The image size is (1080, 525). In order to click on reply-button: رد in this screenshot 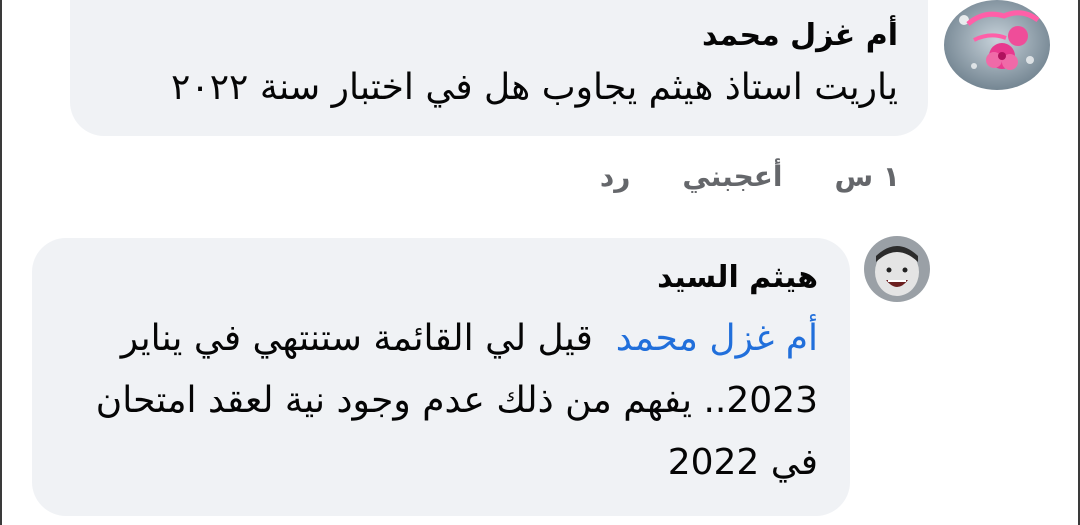, I will do `click(615, 176)`.